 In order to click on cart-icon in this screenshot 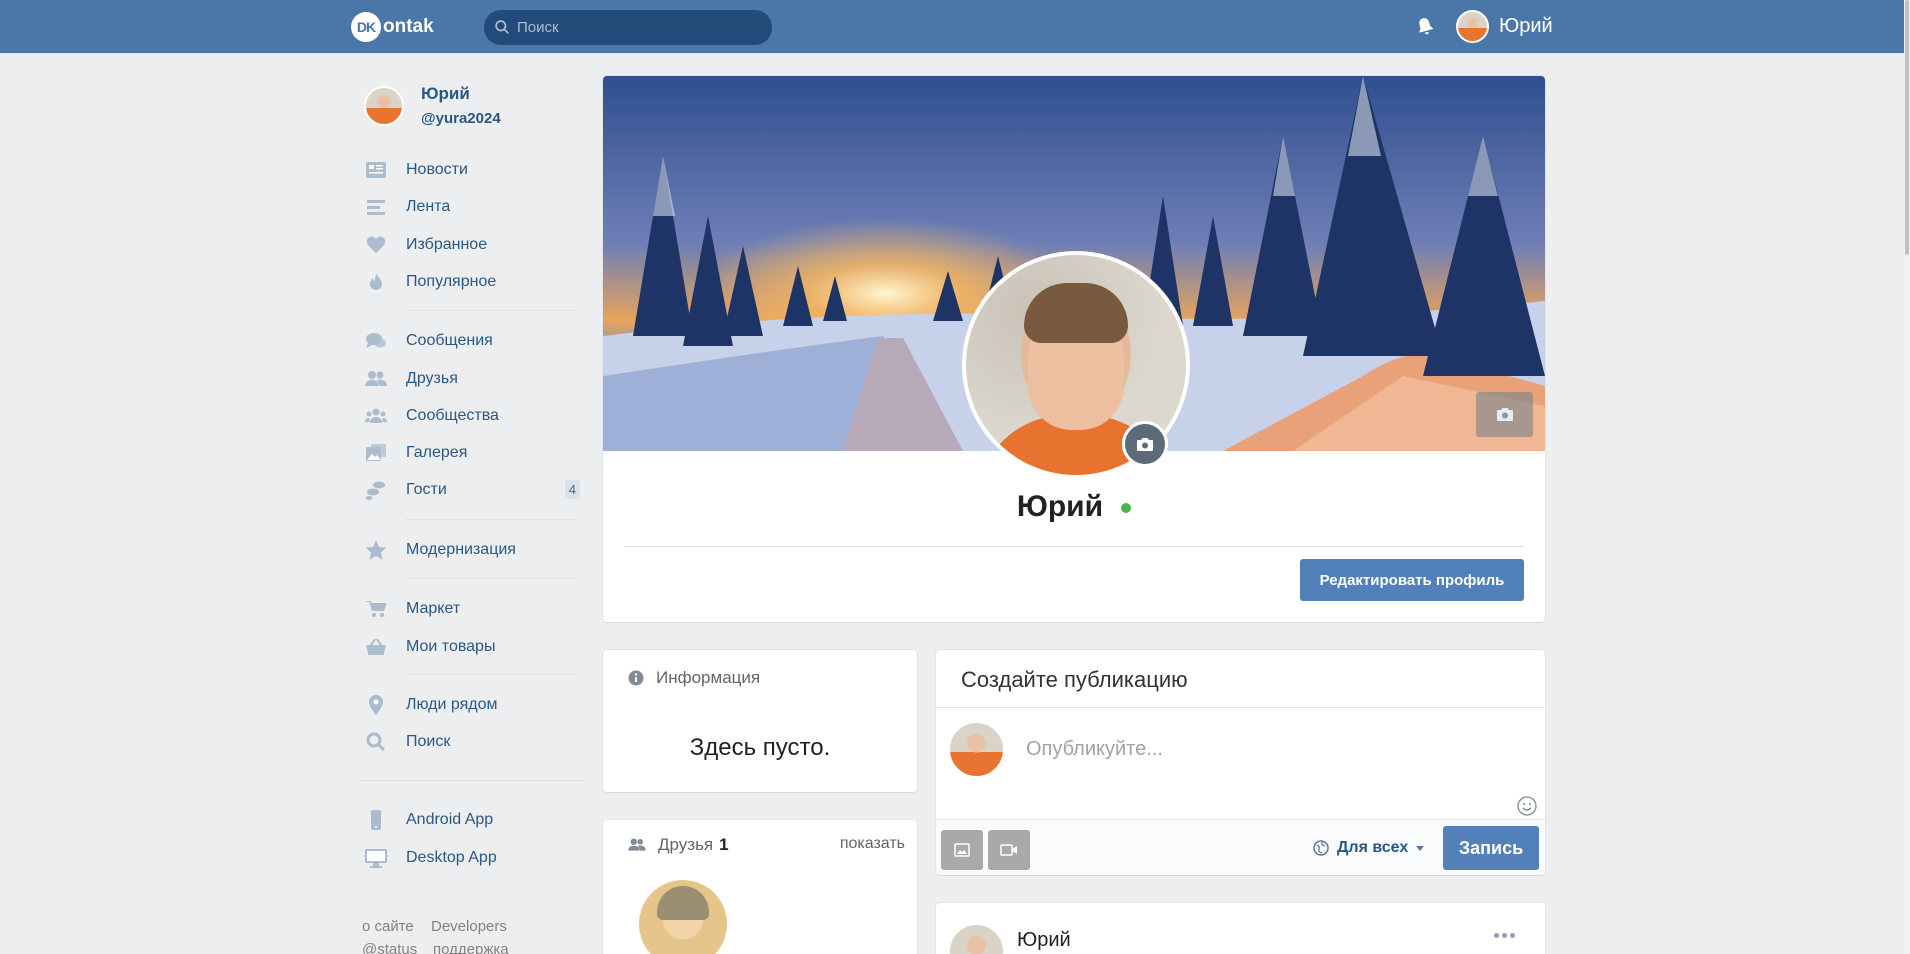, I will do `click(376, 609)`.